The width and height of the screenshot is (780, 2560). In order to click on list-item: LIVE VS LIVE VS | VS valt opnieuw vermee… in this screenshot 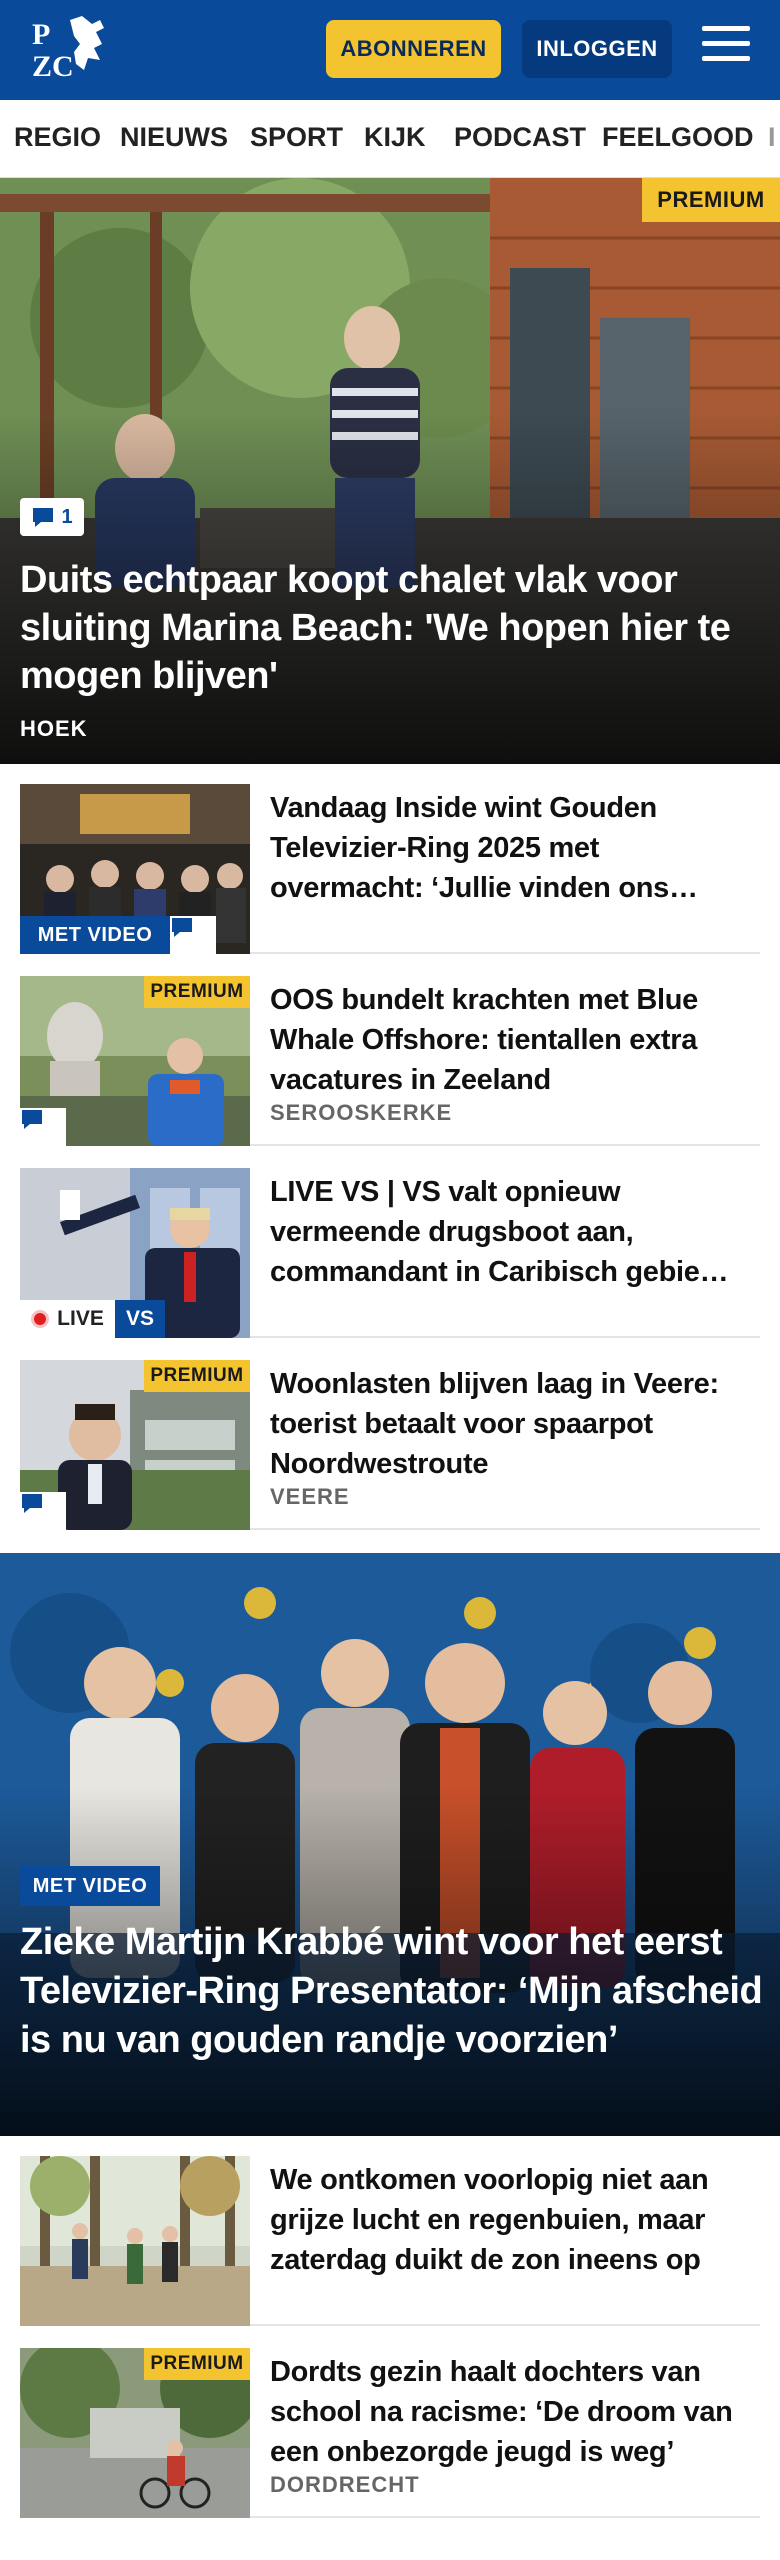, I will do `click(390, 1243)`.